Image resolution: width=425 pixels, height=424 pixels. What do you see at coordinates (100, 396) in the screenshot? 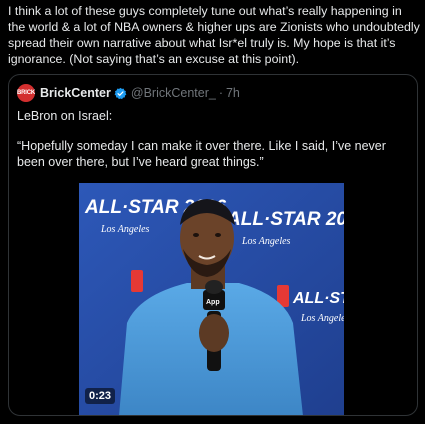
I see `video-duration: 0:23` at bounding box center [100, 396].